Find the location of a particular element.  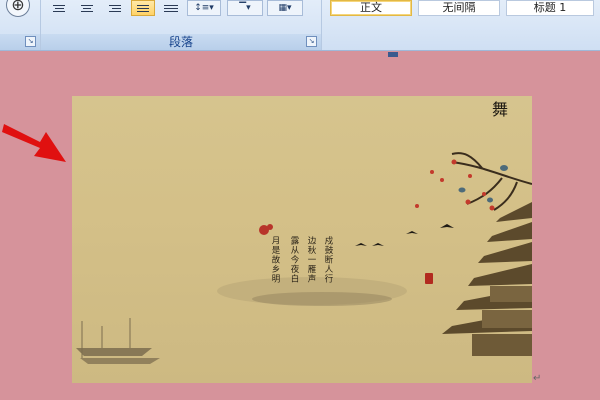

paragraph-group-label: 段落 ↘ is located at coordinates (181, 42).